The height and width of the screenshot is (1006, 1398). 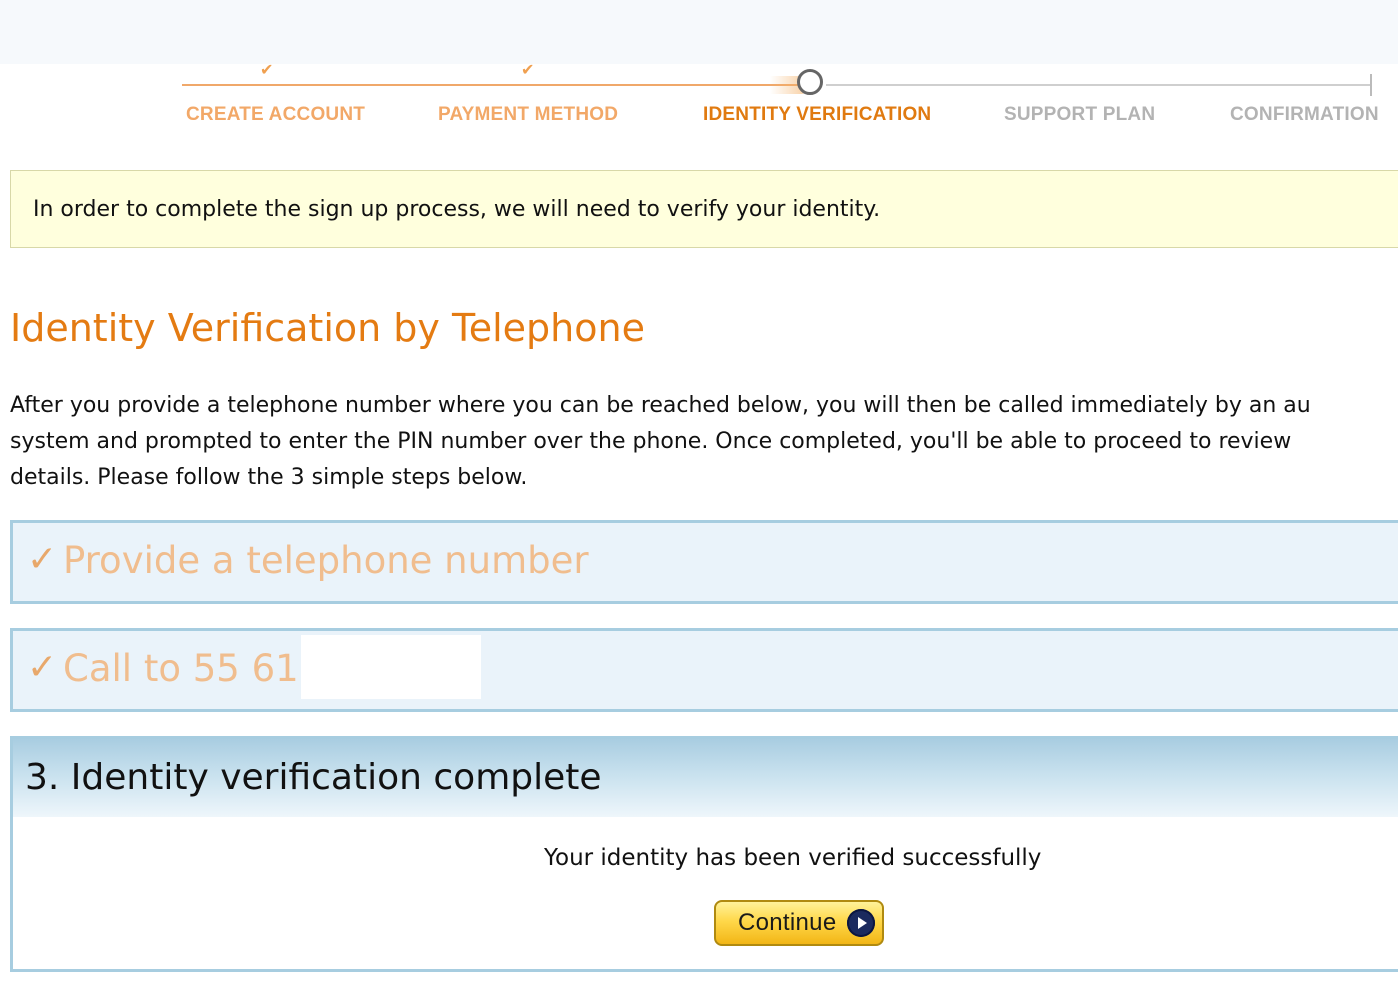 What do you see at coordinates (705, 778) in the screenshot?
I see `step-panel-header: 3. Identity verification complete` at bounding box center [705, 778].